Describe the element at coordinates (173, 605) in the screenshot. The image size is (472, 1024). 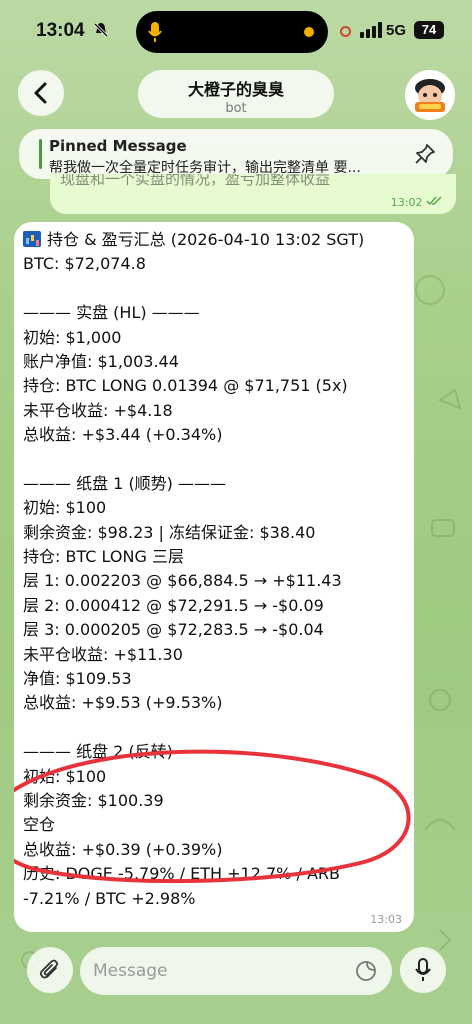
I see `message-line: 层 2: 0.000412 @ $72,291.5 → -$0.09` at that location.